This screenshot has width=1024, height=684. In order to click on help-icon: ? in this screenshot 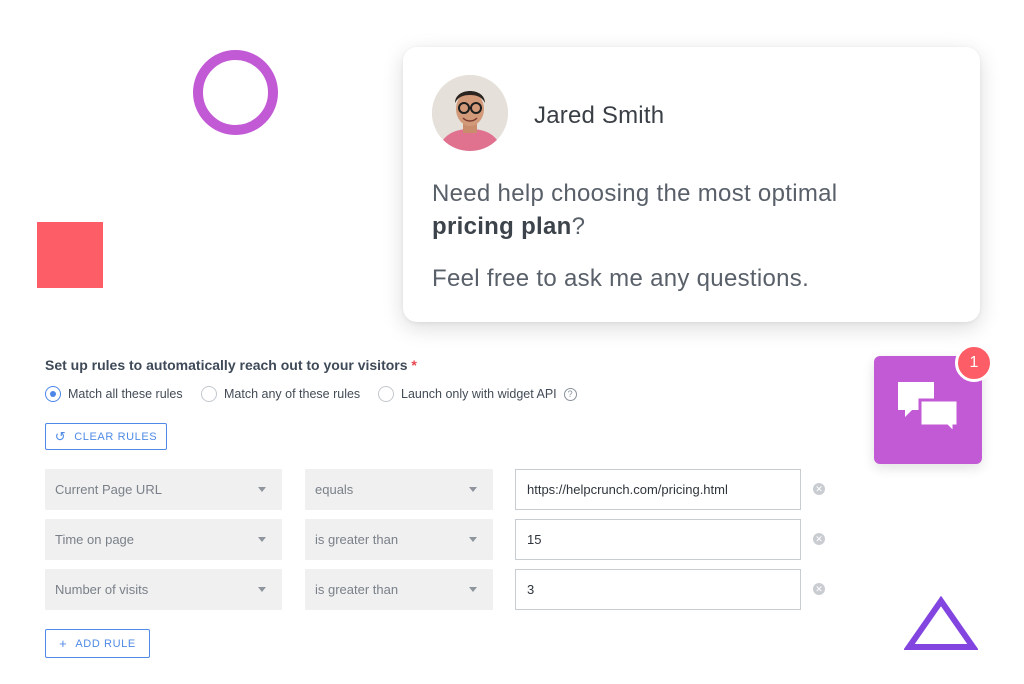, I will do `click(570, 394)`.